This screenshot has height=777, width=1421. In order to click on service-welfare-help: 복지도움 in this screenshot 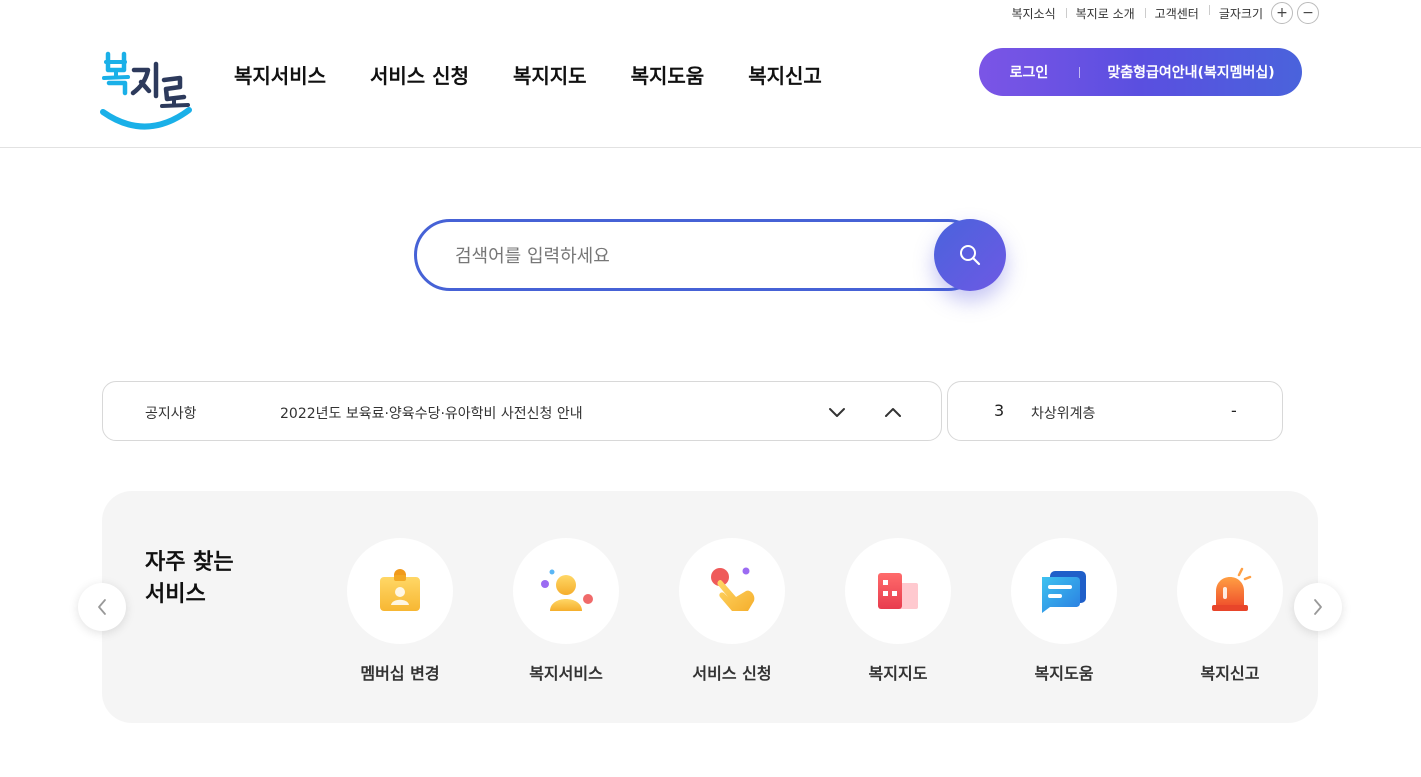, I will do `click(1064, 611)`.